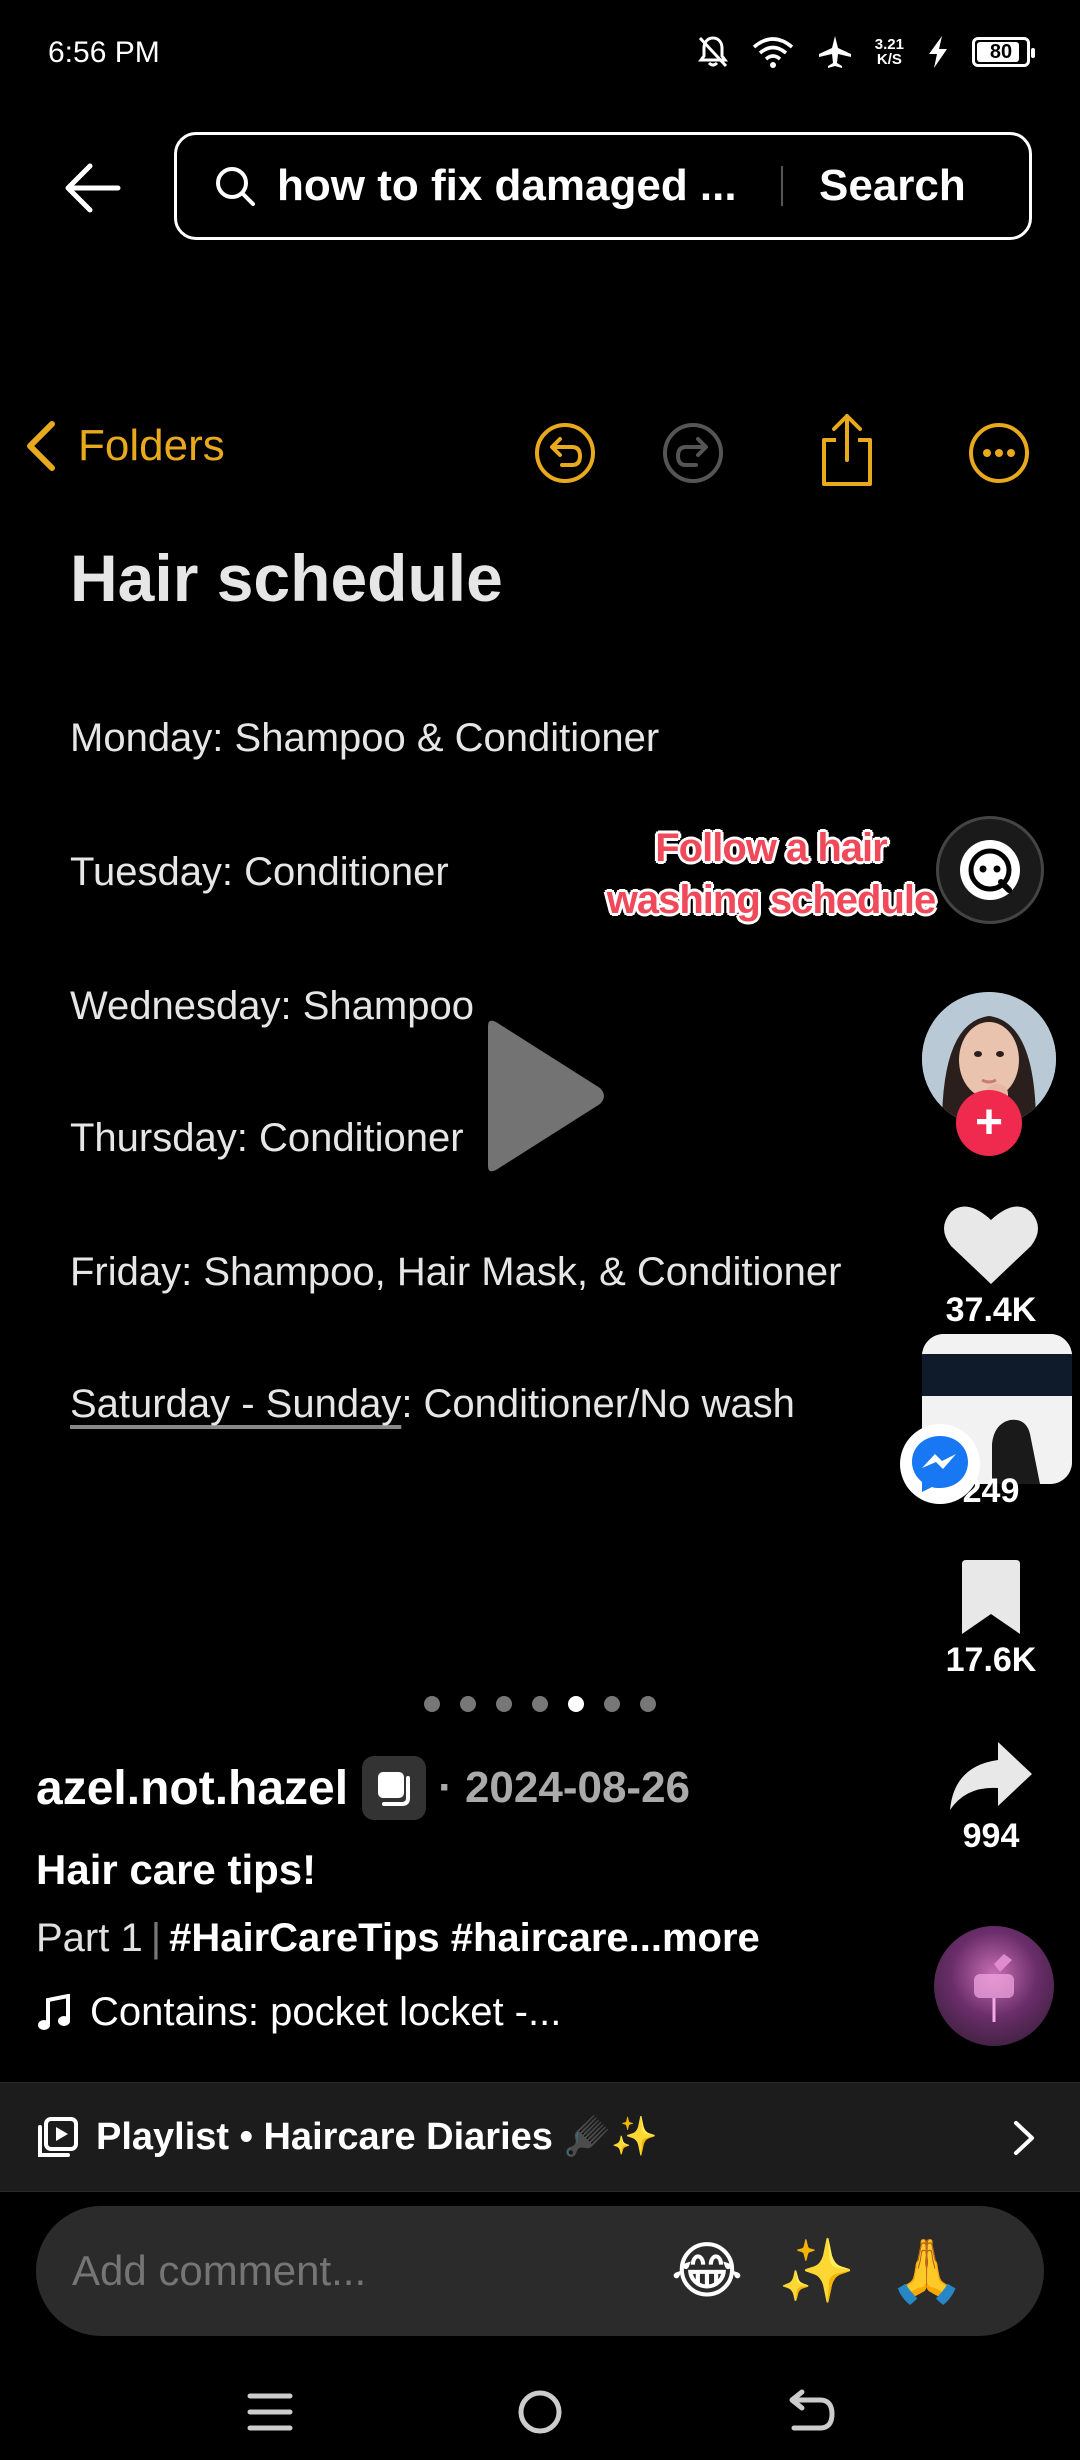  What do you see at coordinates (151, 445) in the screenshot?
I see `folders-label: Folders` at bounding box center [151, 445].